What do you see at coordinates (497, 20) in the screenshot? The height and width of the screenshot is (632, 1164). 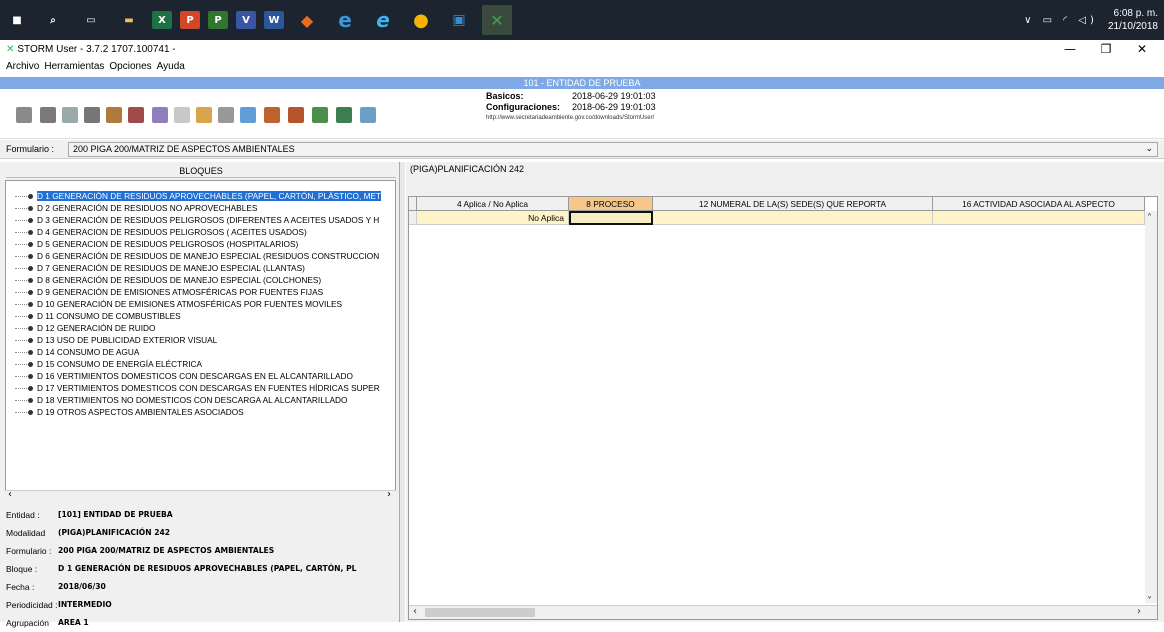 I see `storm-icon: ✕` at bounding box center [497, 20].